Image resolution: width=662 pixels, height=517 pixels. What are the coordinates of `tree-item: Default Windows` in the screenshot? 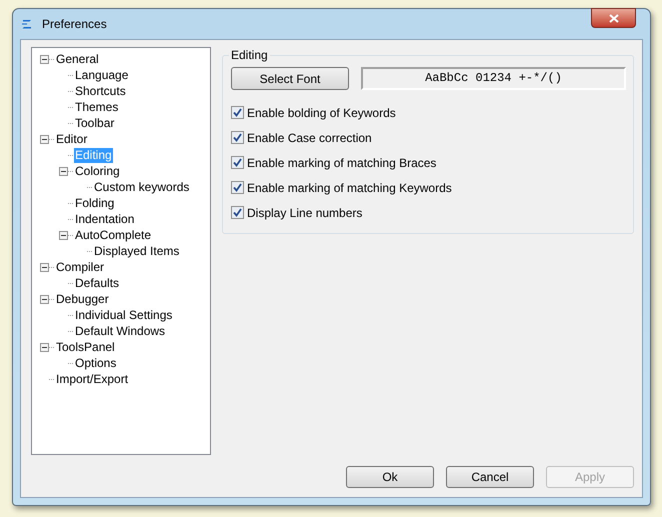 It's located at (120, 331).